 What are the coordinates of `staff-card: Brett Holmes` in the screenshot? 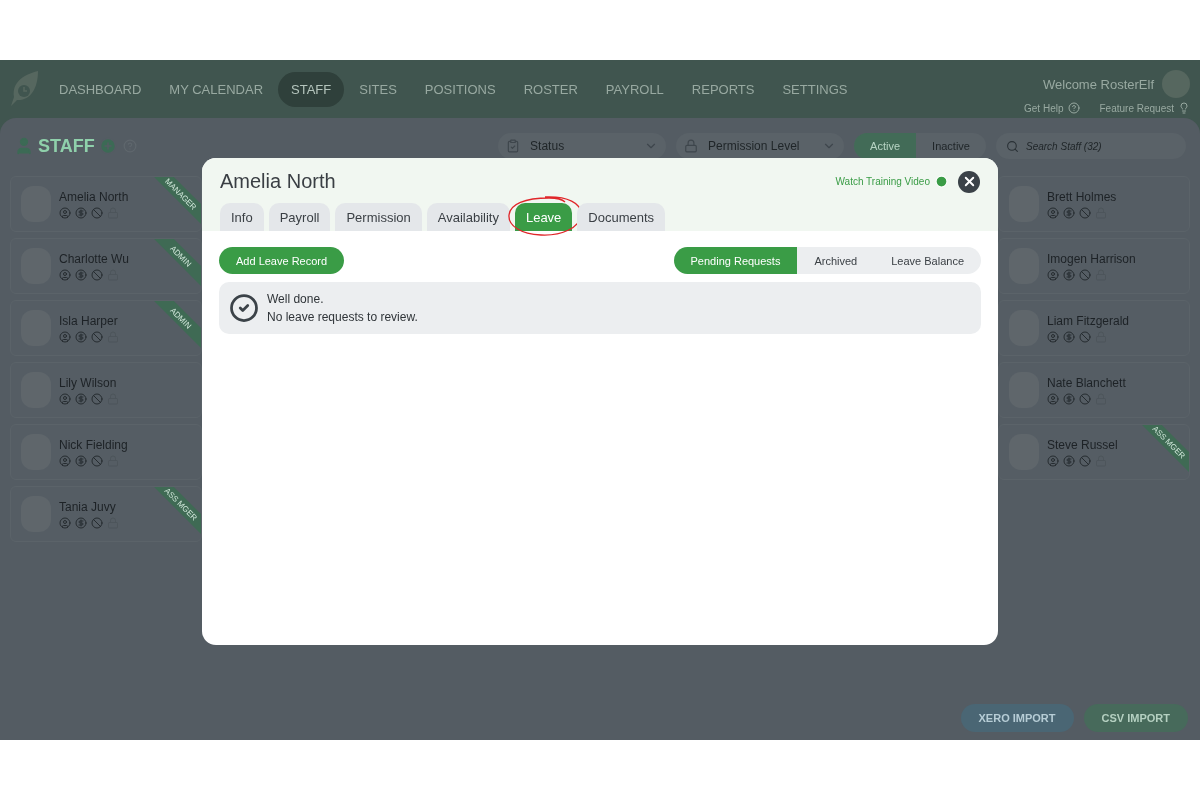 It's located at (1094, 204).